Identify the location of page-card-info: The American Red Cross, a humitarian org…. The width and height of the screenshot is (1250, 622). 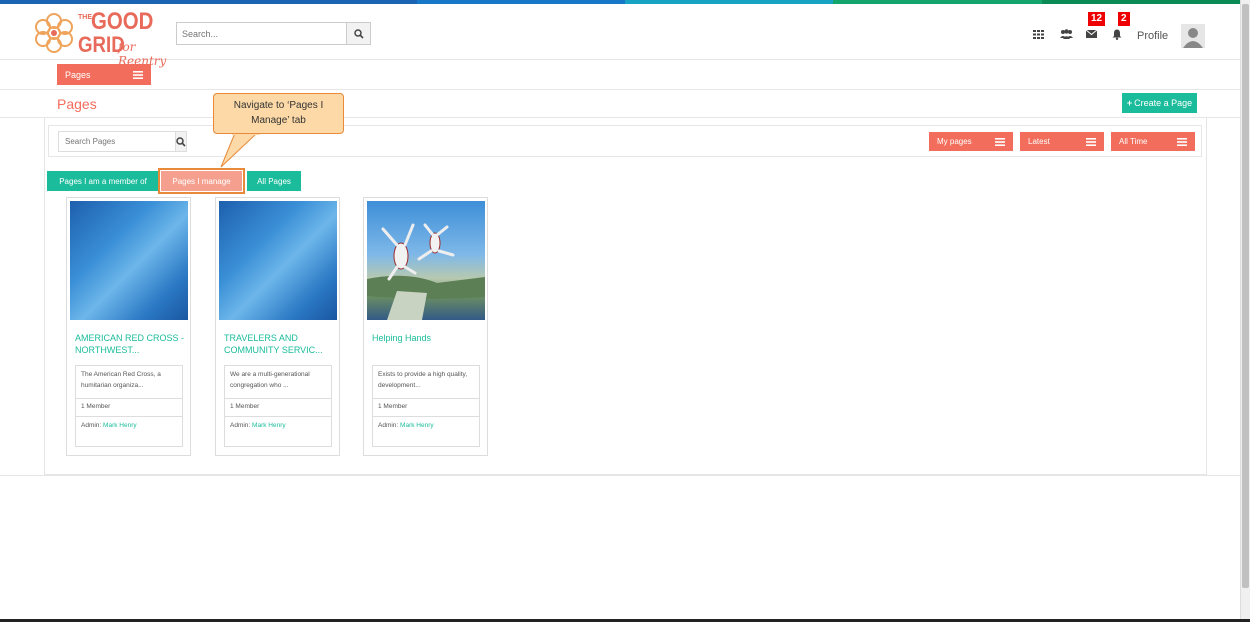
(129, 406).